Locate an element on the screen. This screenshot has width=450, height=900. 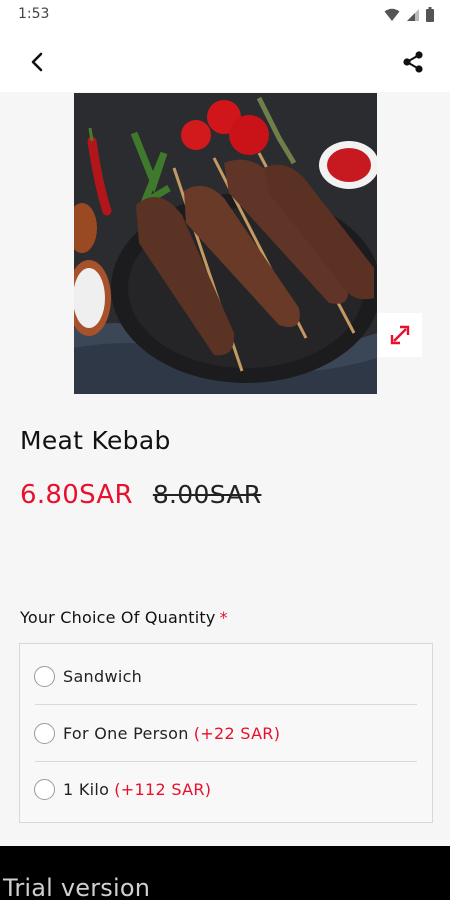
battery-icon is located at coordinates (430, 14).